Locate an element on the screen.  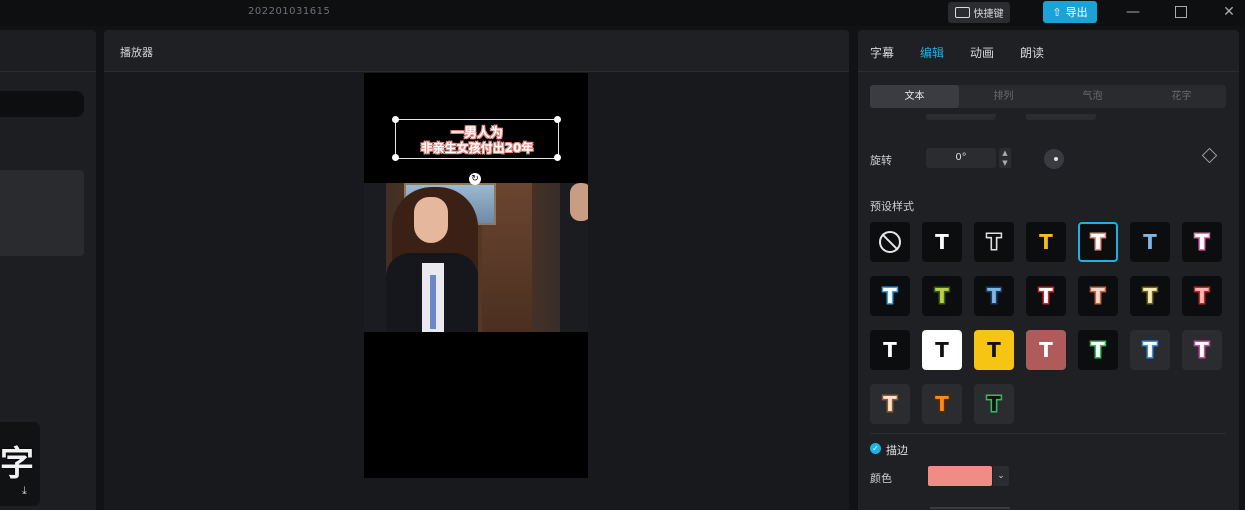
preset-style-21: T is located at coordinates (1202, 350).